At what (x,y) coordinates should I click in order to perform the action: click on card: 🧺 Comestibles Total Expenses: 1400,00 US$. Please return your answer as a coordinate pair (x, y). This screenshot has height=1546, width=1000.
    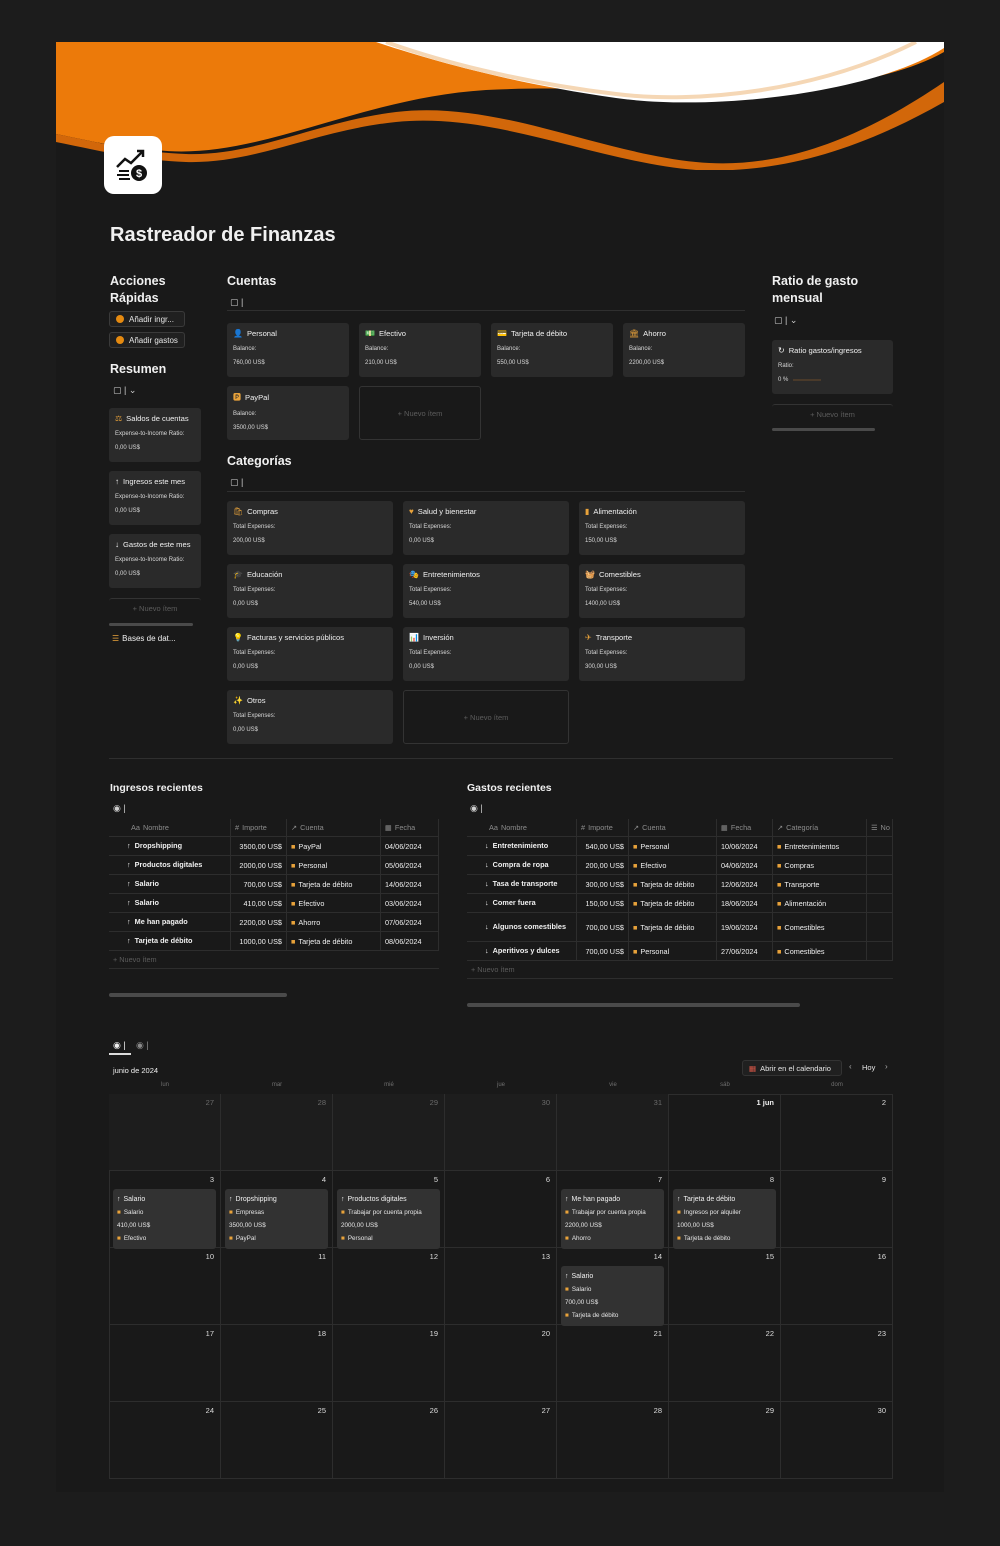
    Looking at the image, I should click on (662, 591).